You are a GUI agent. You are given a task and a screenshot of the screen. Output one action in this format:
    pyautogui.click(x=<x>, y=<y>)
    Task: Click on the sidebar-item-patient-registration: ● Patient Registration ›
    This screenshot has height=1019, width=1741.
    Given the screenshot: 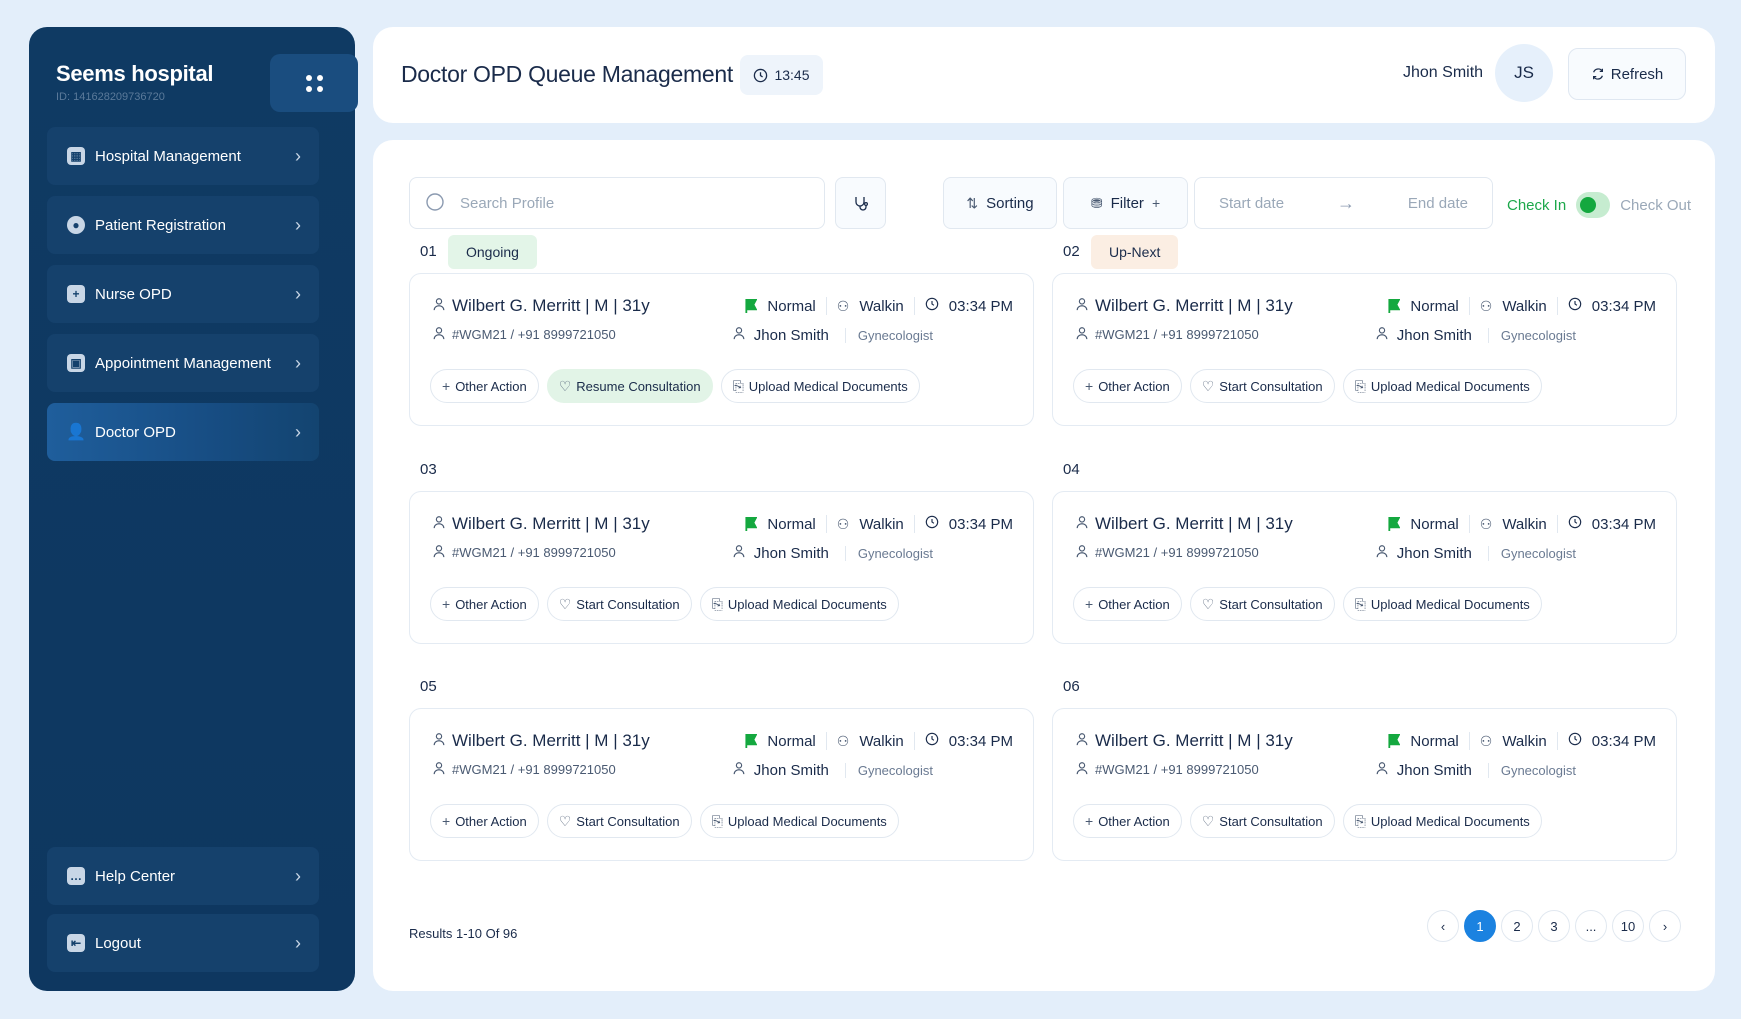 What is the action you would take?
    pyautogui.click(x=183, y=225)
    